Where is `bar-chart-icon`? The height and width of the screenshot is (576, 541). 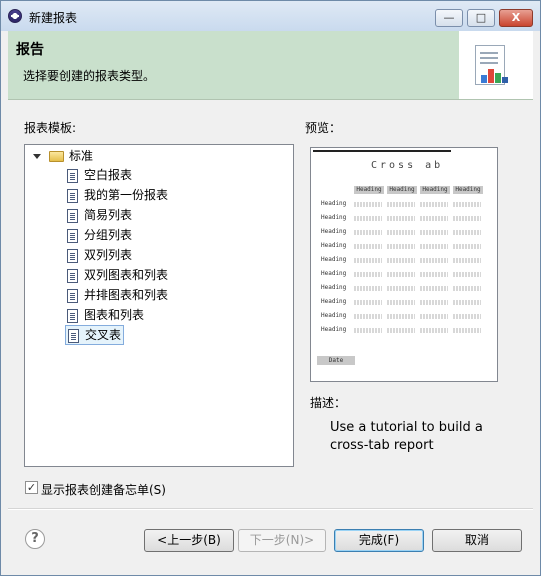 bar-chart-icon is located at coordinates (494, 76).